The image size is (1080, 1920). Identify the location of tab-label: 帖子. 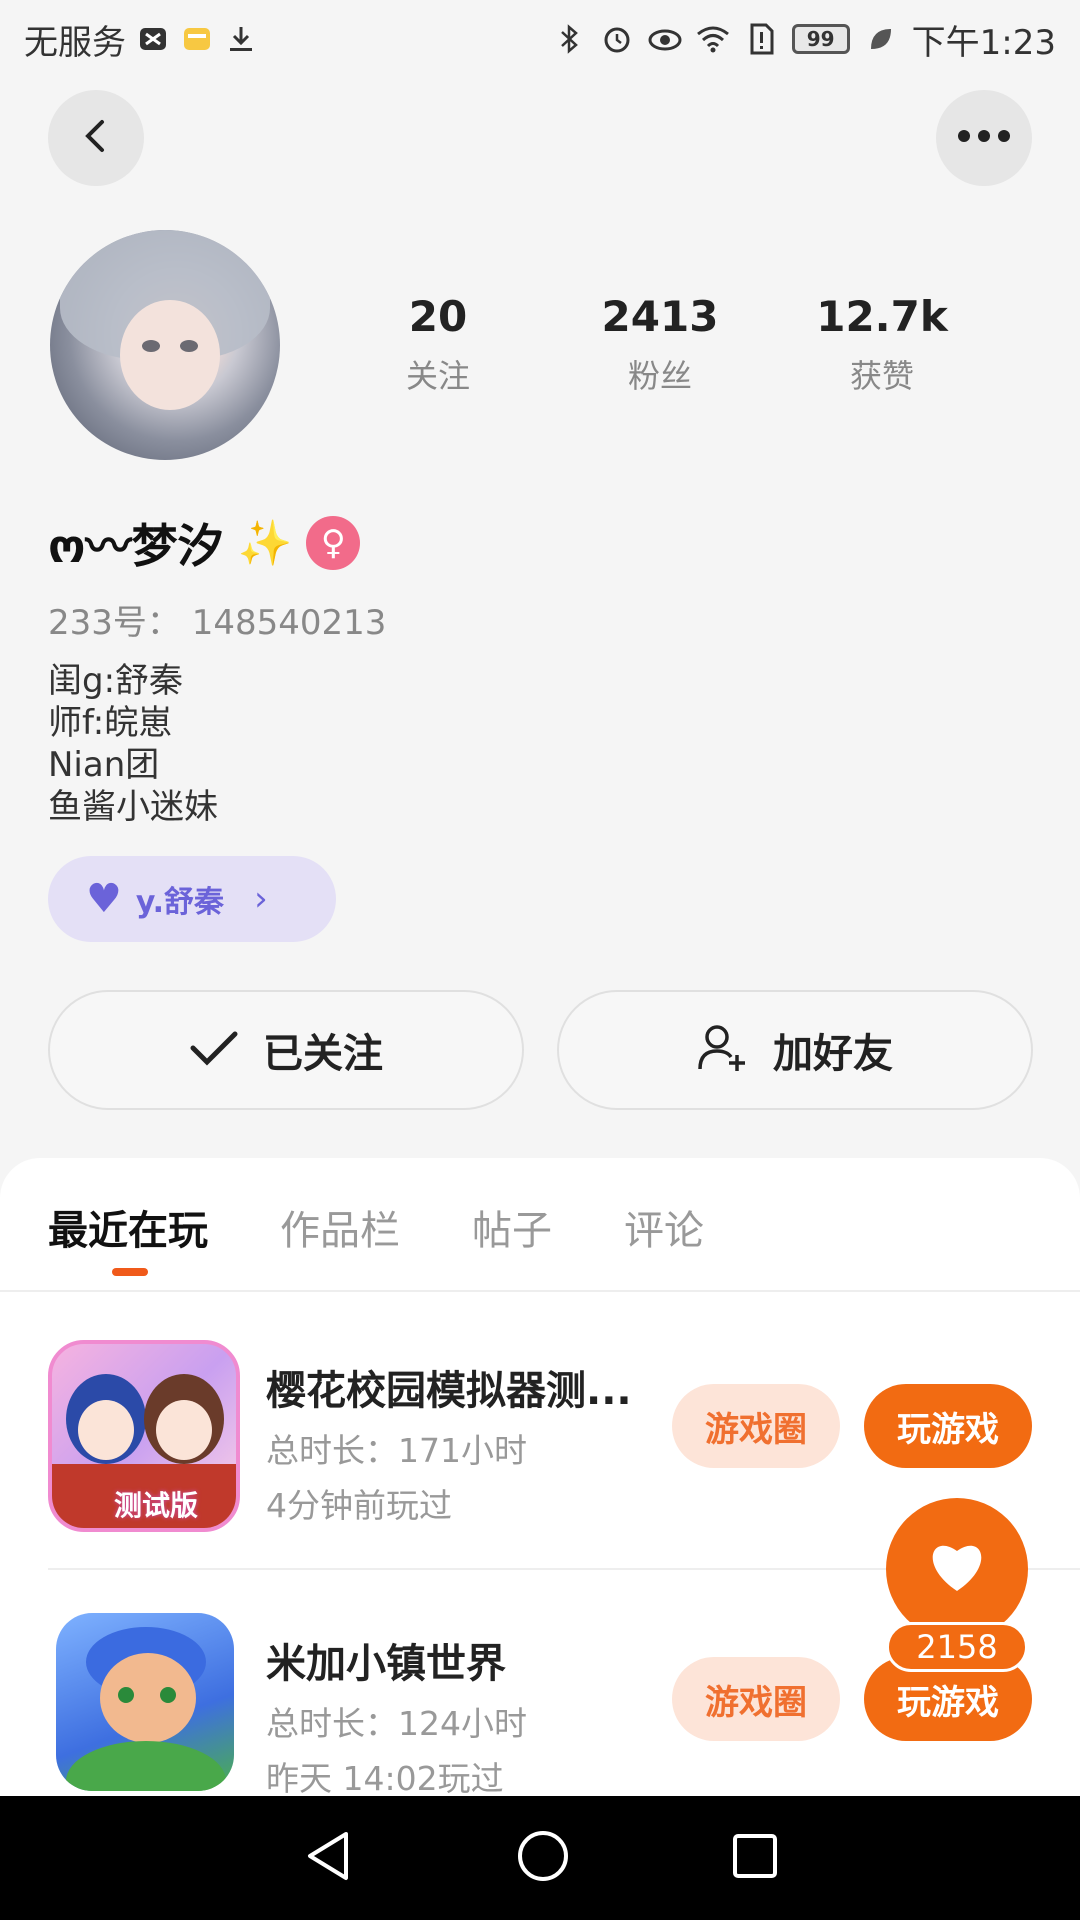
(512, 1231).